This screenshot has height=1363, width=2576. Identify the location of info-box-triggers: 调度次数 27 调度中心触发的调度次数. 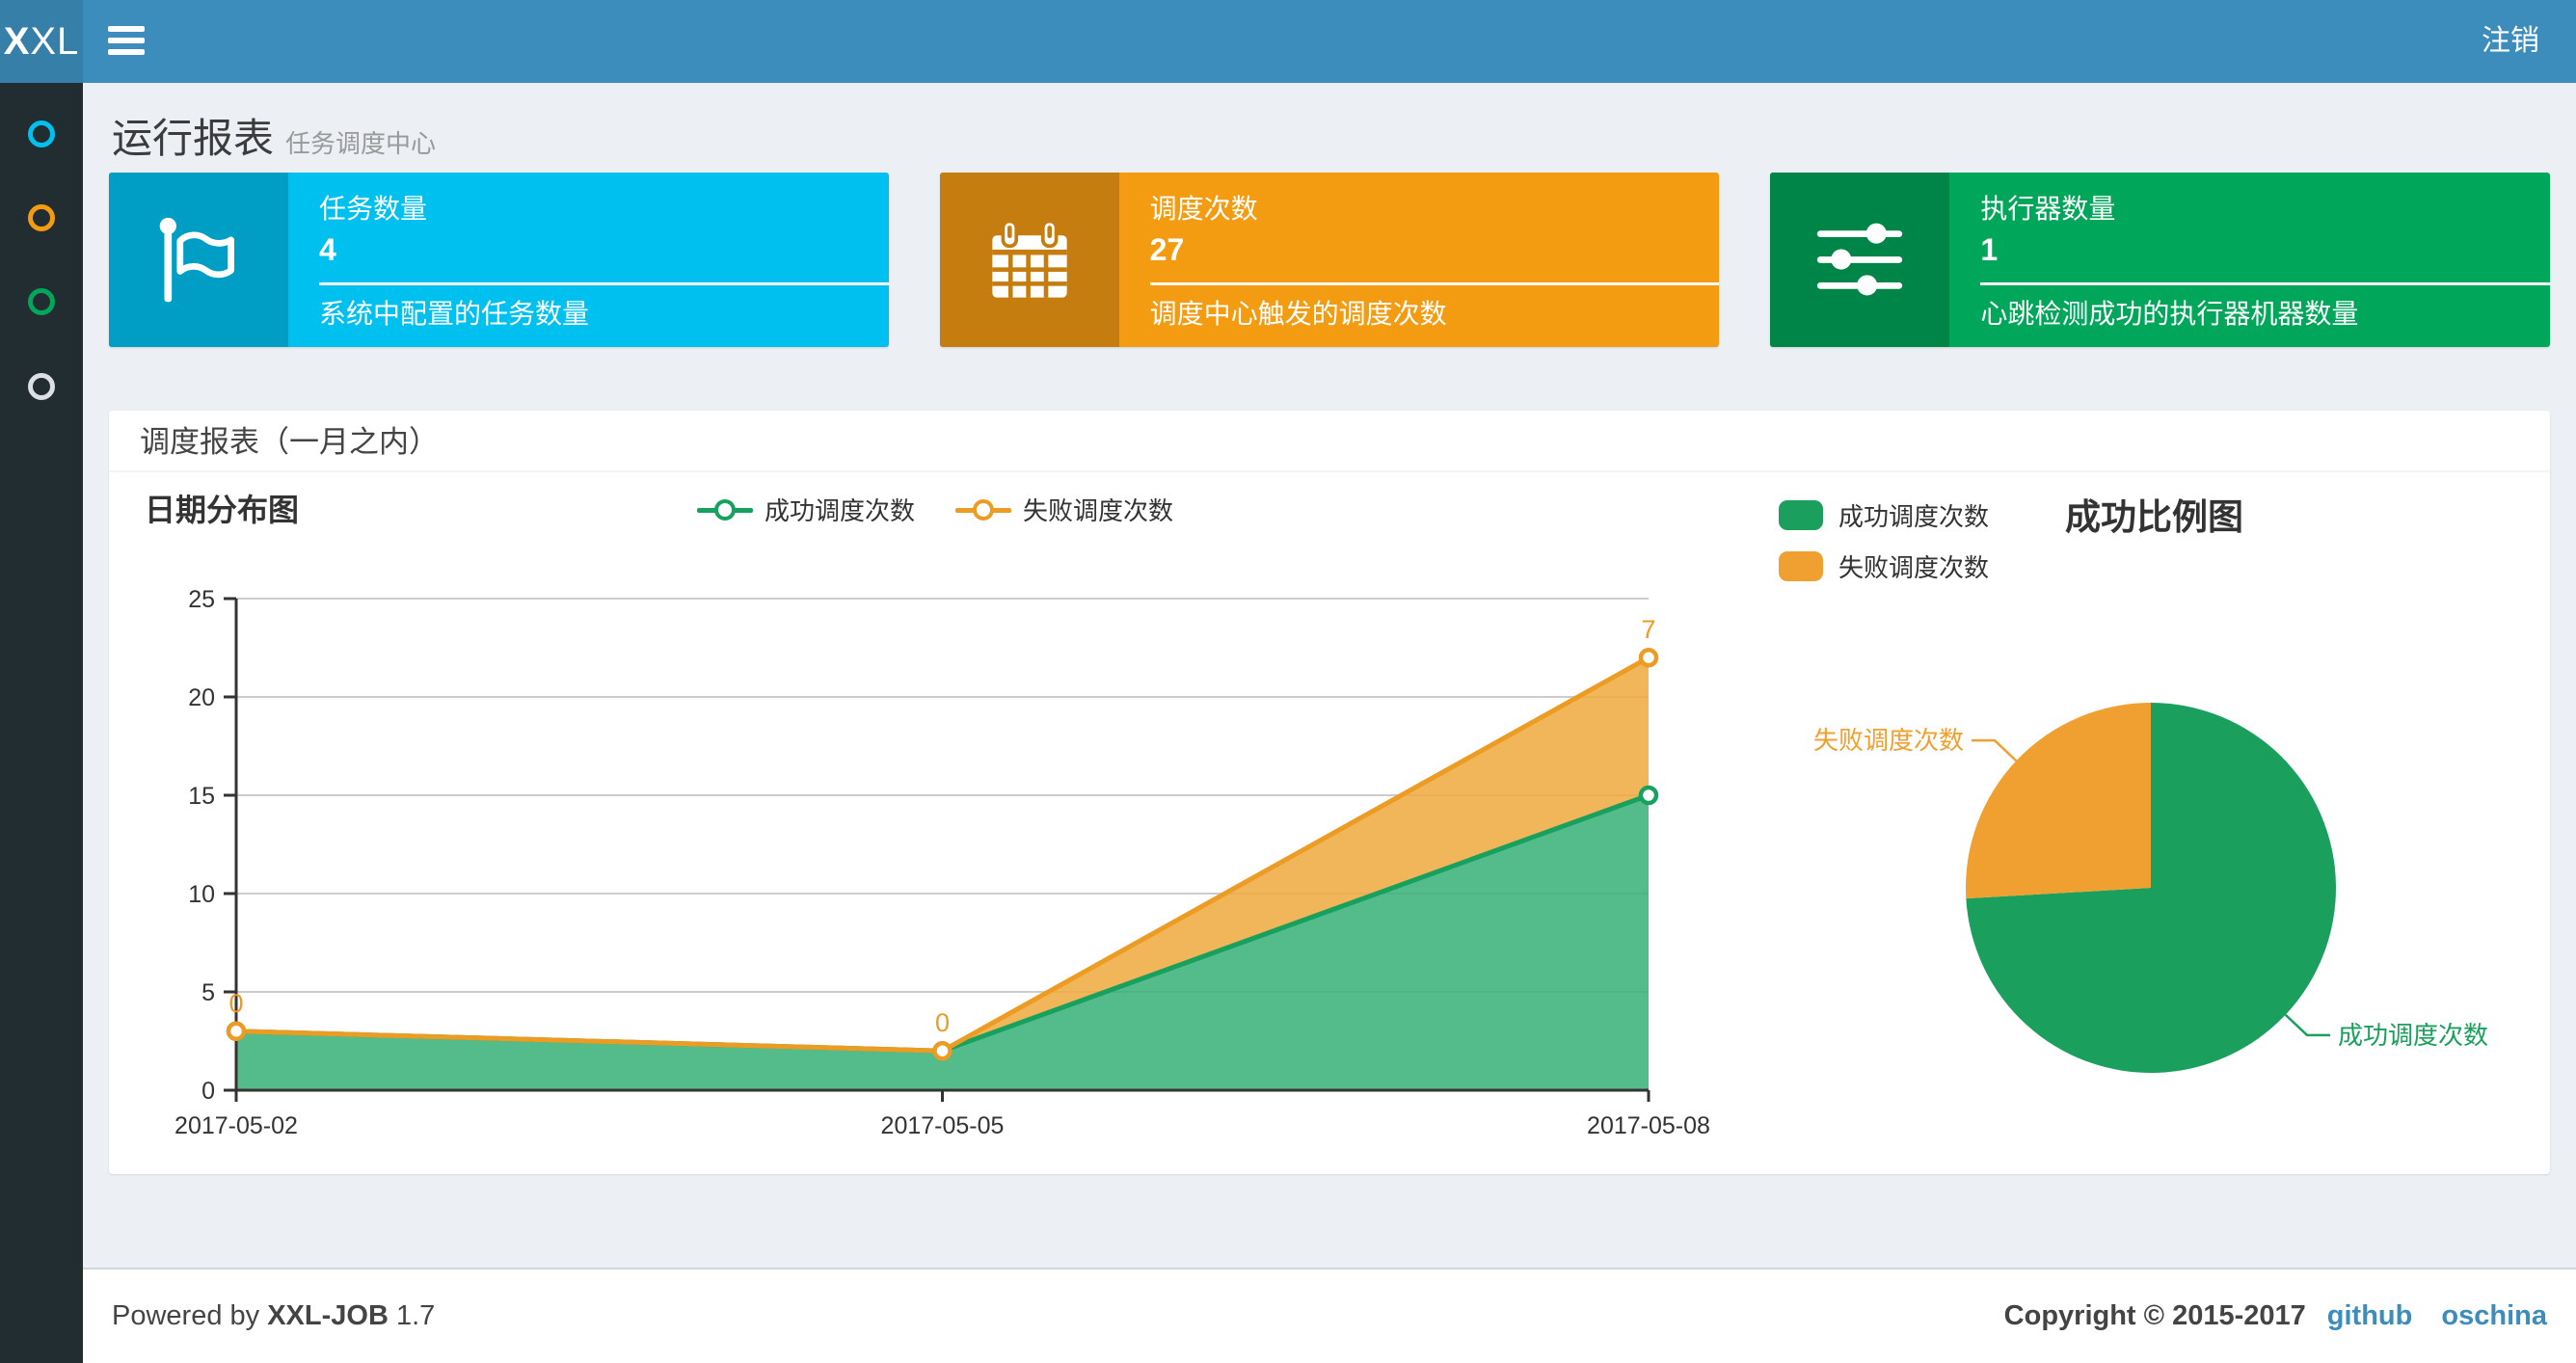
(1329, 260).